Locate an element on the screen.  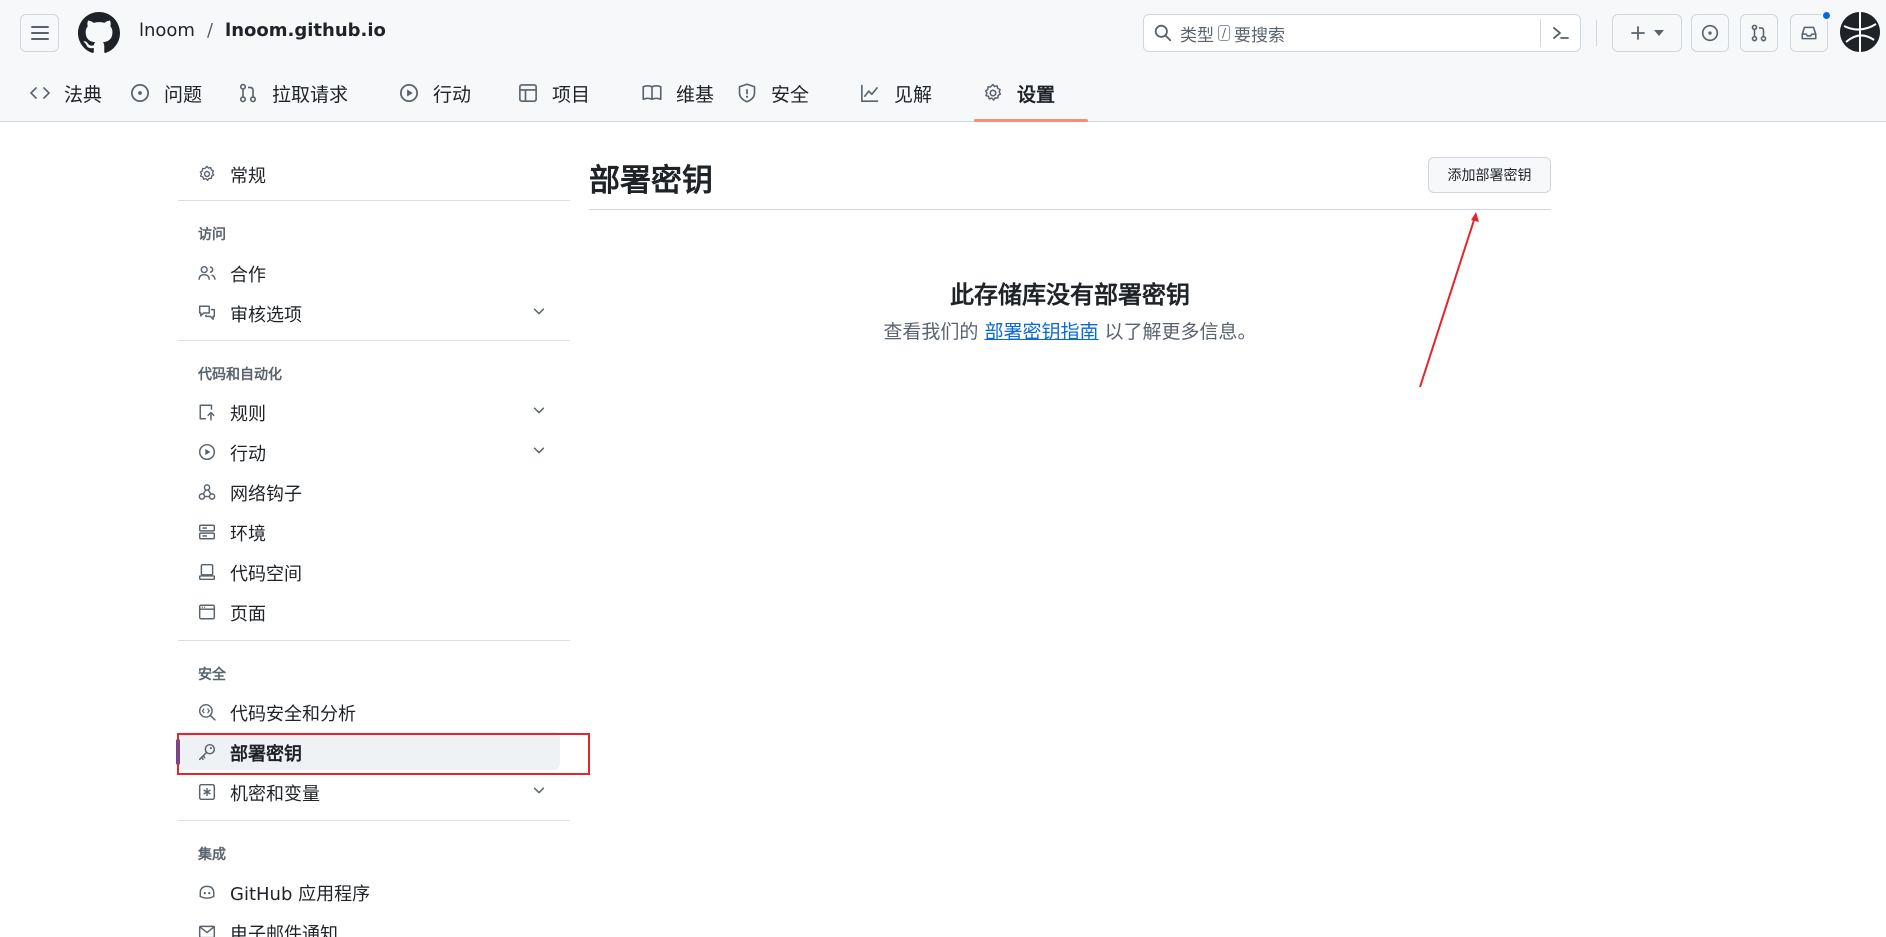
sidebar-item-webhooks: 网络钩子 is located at coordinates (374, 491).